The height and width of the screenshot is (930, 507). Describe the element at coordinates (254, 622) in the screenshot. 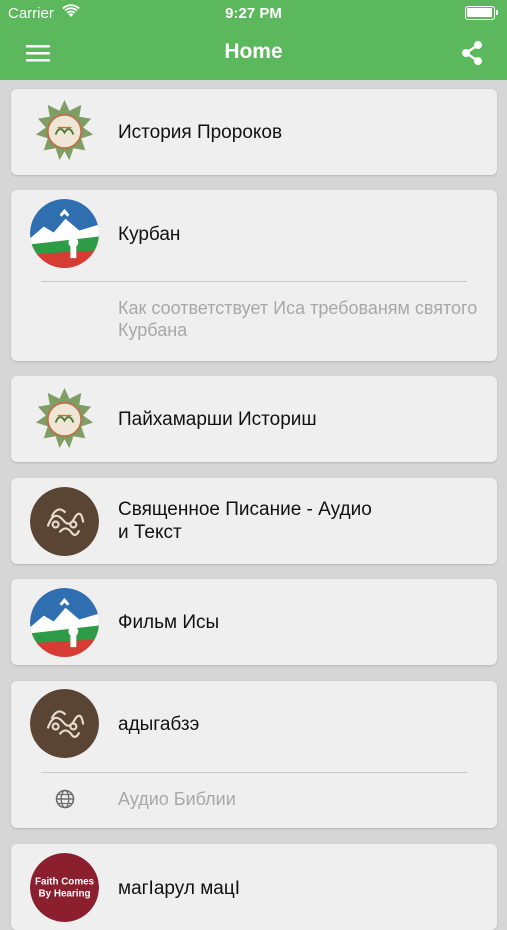

I see `list-item: Фильм Исы` at that location.